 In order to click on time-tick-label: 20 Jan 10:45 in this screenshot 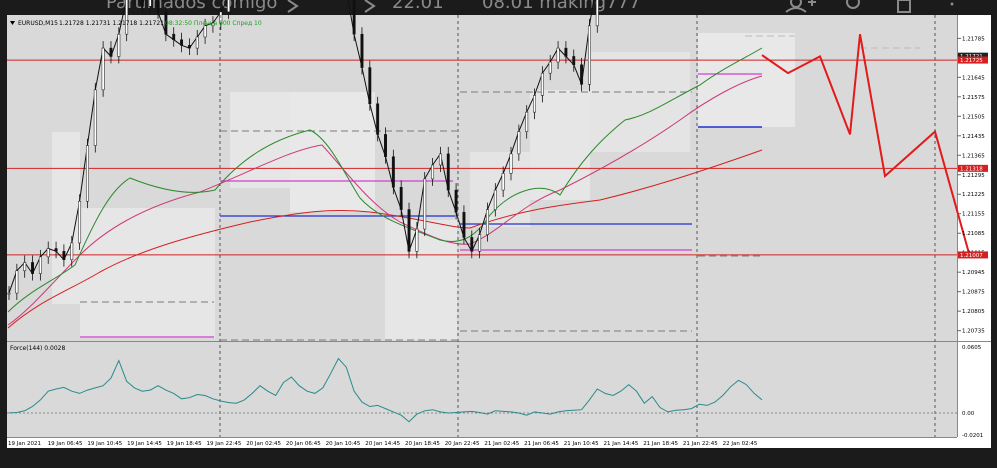, I will do `click(343, 444)`.